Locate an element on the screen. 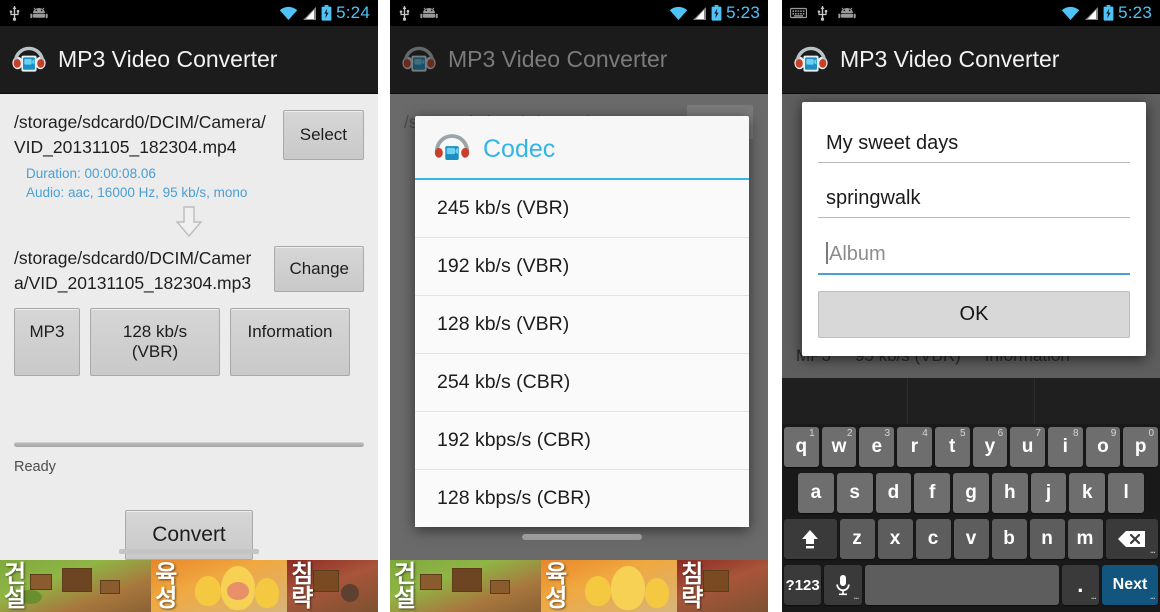 This screenshot has height=612, width=1160. bitrate-button: 128 kb/s (VBR) is located at coordinates (155, 342).